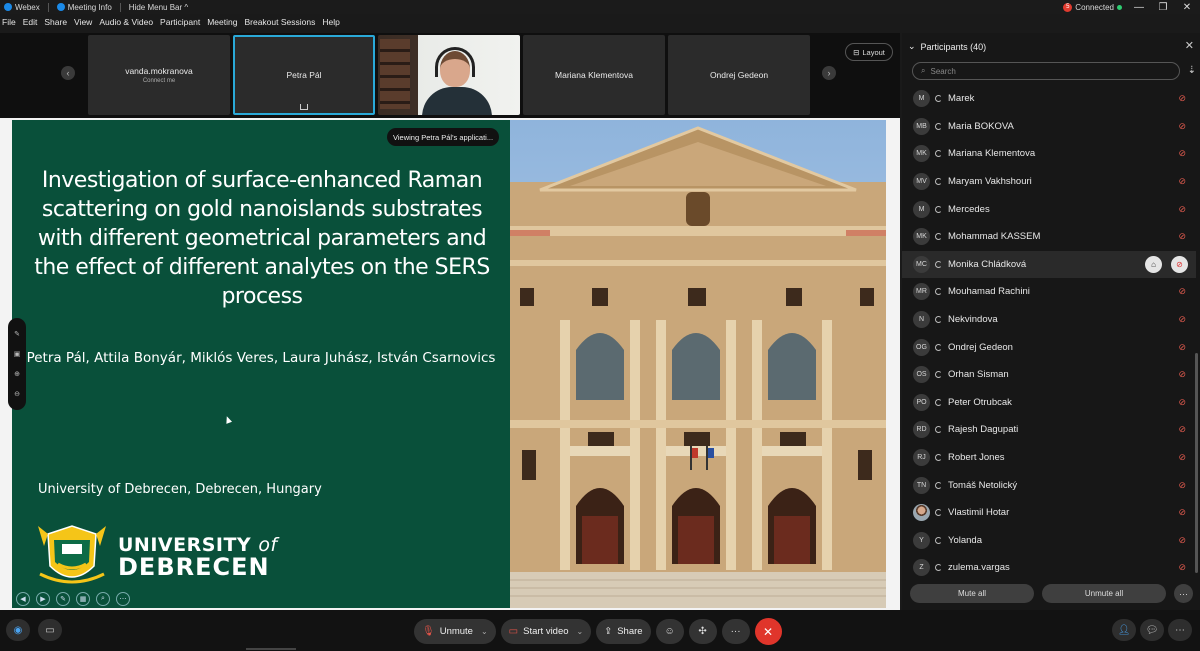  I want to click on slide-prev-icon: ◀, so click(23, 599).